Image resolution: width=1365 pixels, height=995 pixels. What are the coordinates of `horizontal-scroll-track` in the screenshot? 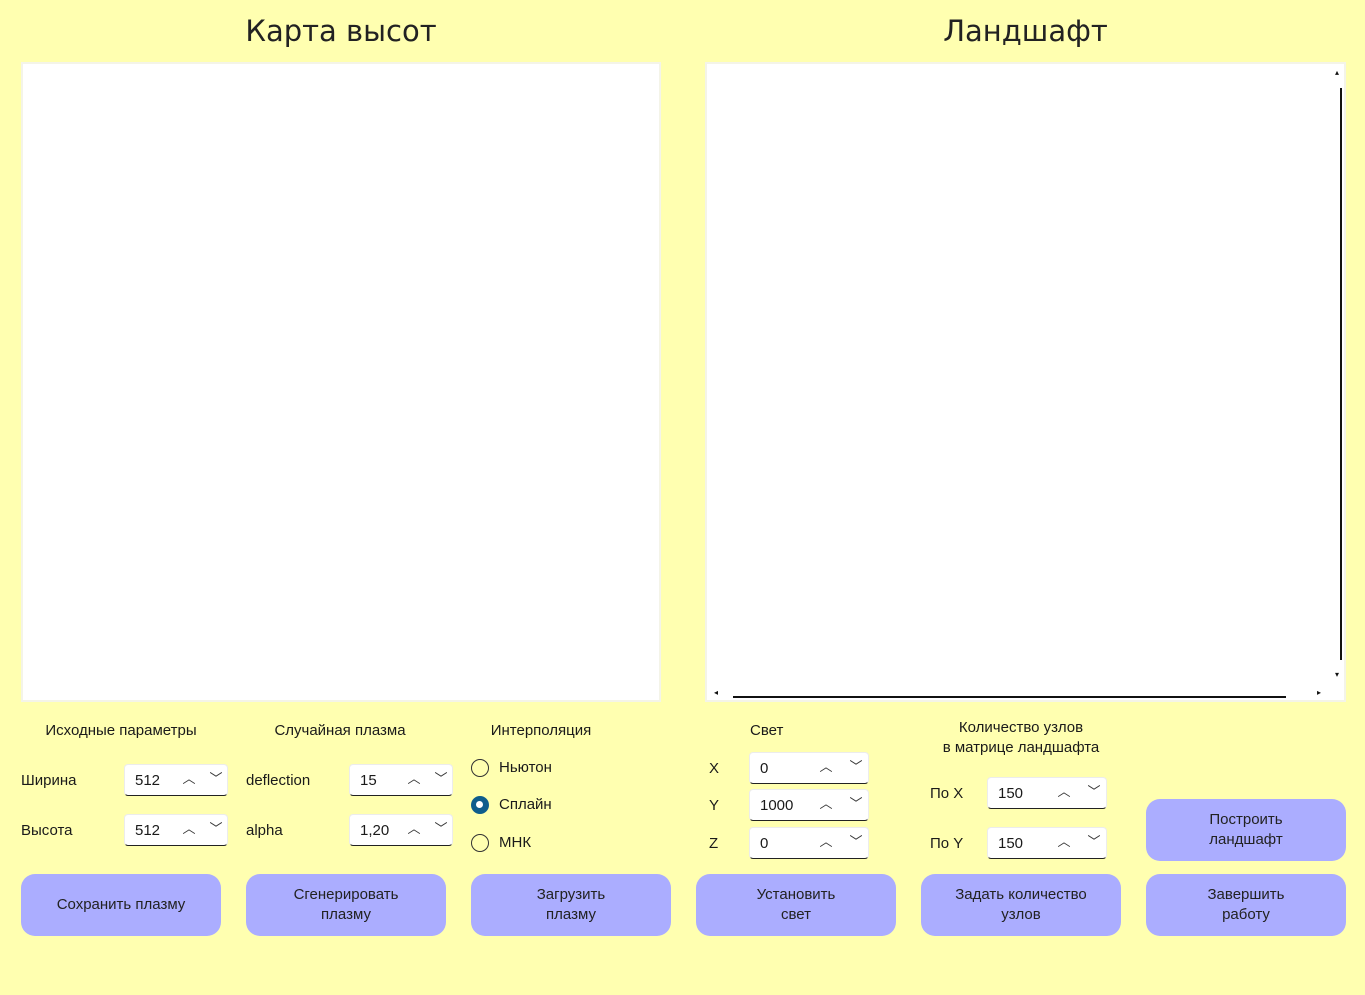 It's located at (1009, 697).